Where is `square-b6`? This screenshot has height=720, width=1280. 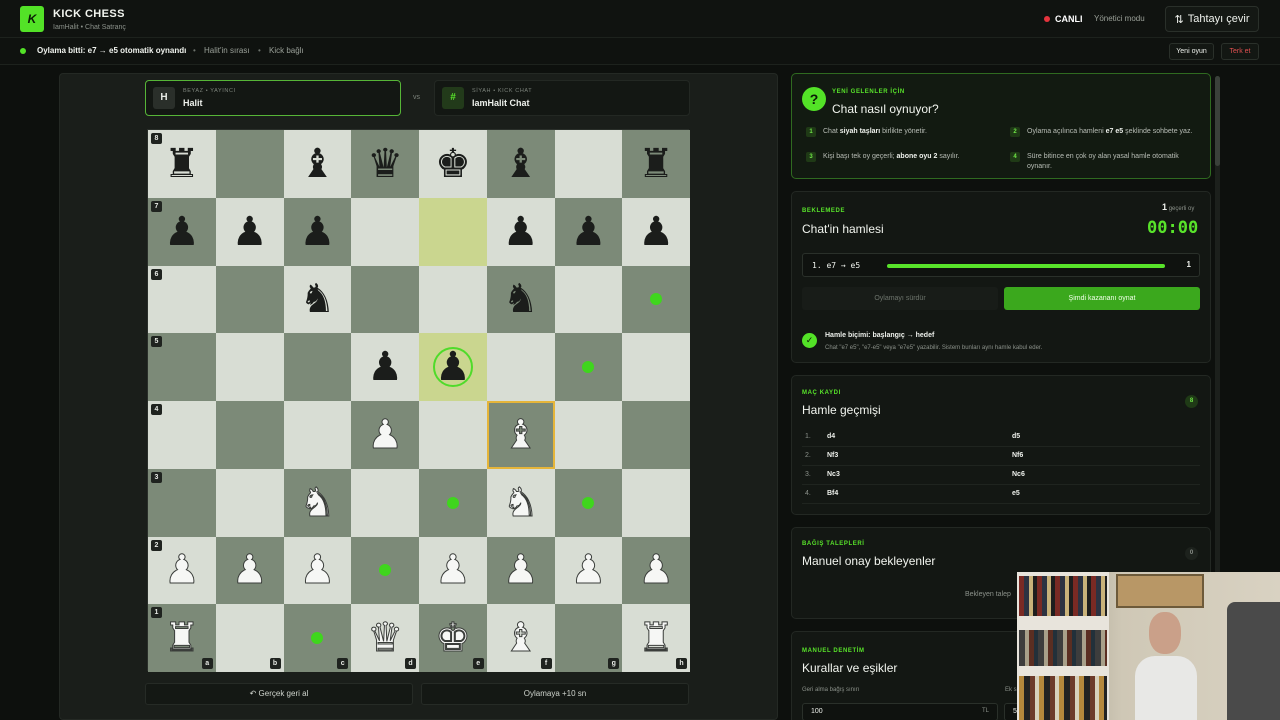 square-b6 is located at coordinates (249, 299).